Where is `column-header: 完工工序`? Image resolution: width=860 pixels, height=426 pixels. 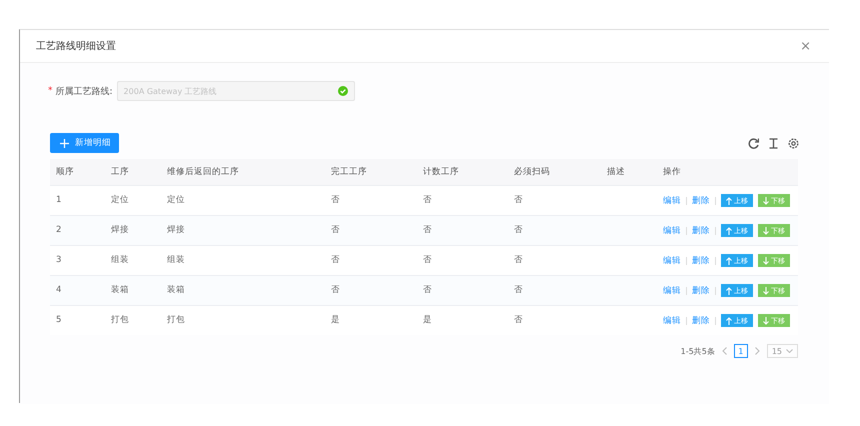
column-header: 完工工序 is located at coordinates (349, 171).